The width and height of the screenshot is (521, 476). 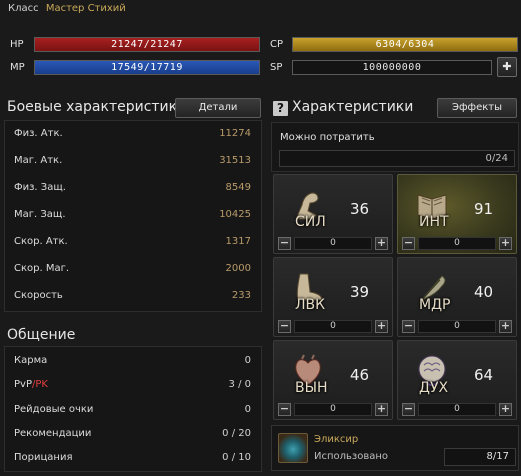 What do you see at coordinates (353, 107) in the screenshot?
I see `attributes-title: Характеристики` at bounding box center [353, 107].